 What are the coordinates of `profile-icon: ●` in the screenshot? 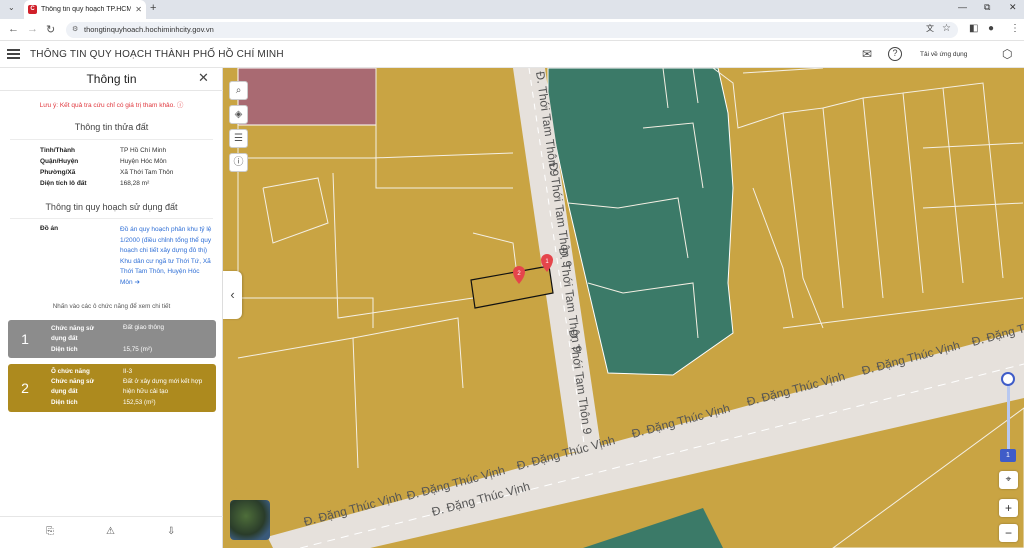 It's located at (991, 28).